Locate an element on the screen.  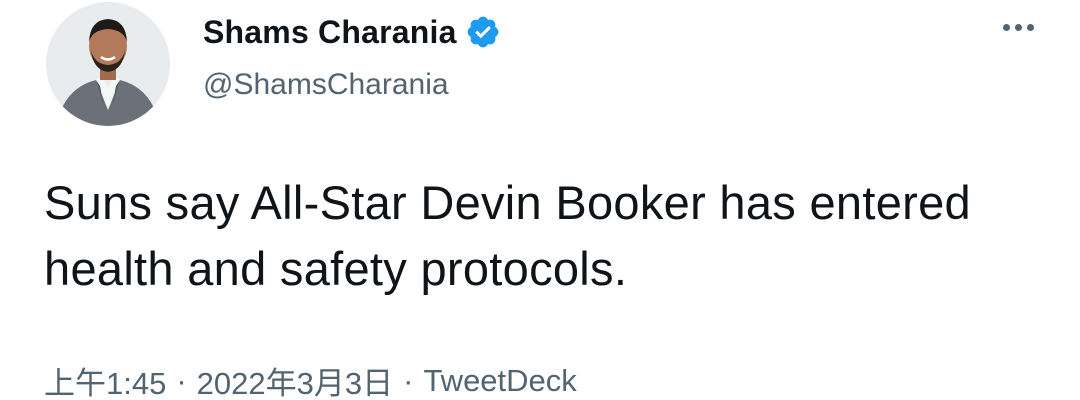
author-display-name: Shams Charania is located at coordinates (330, 32).